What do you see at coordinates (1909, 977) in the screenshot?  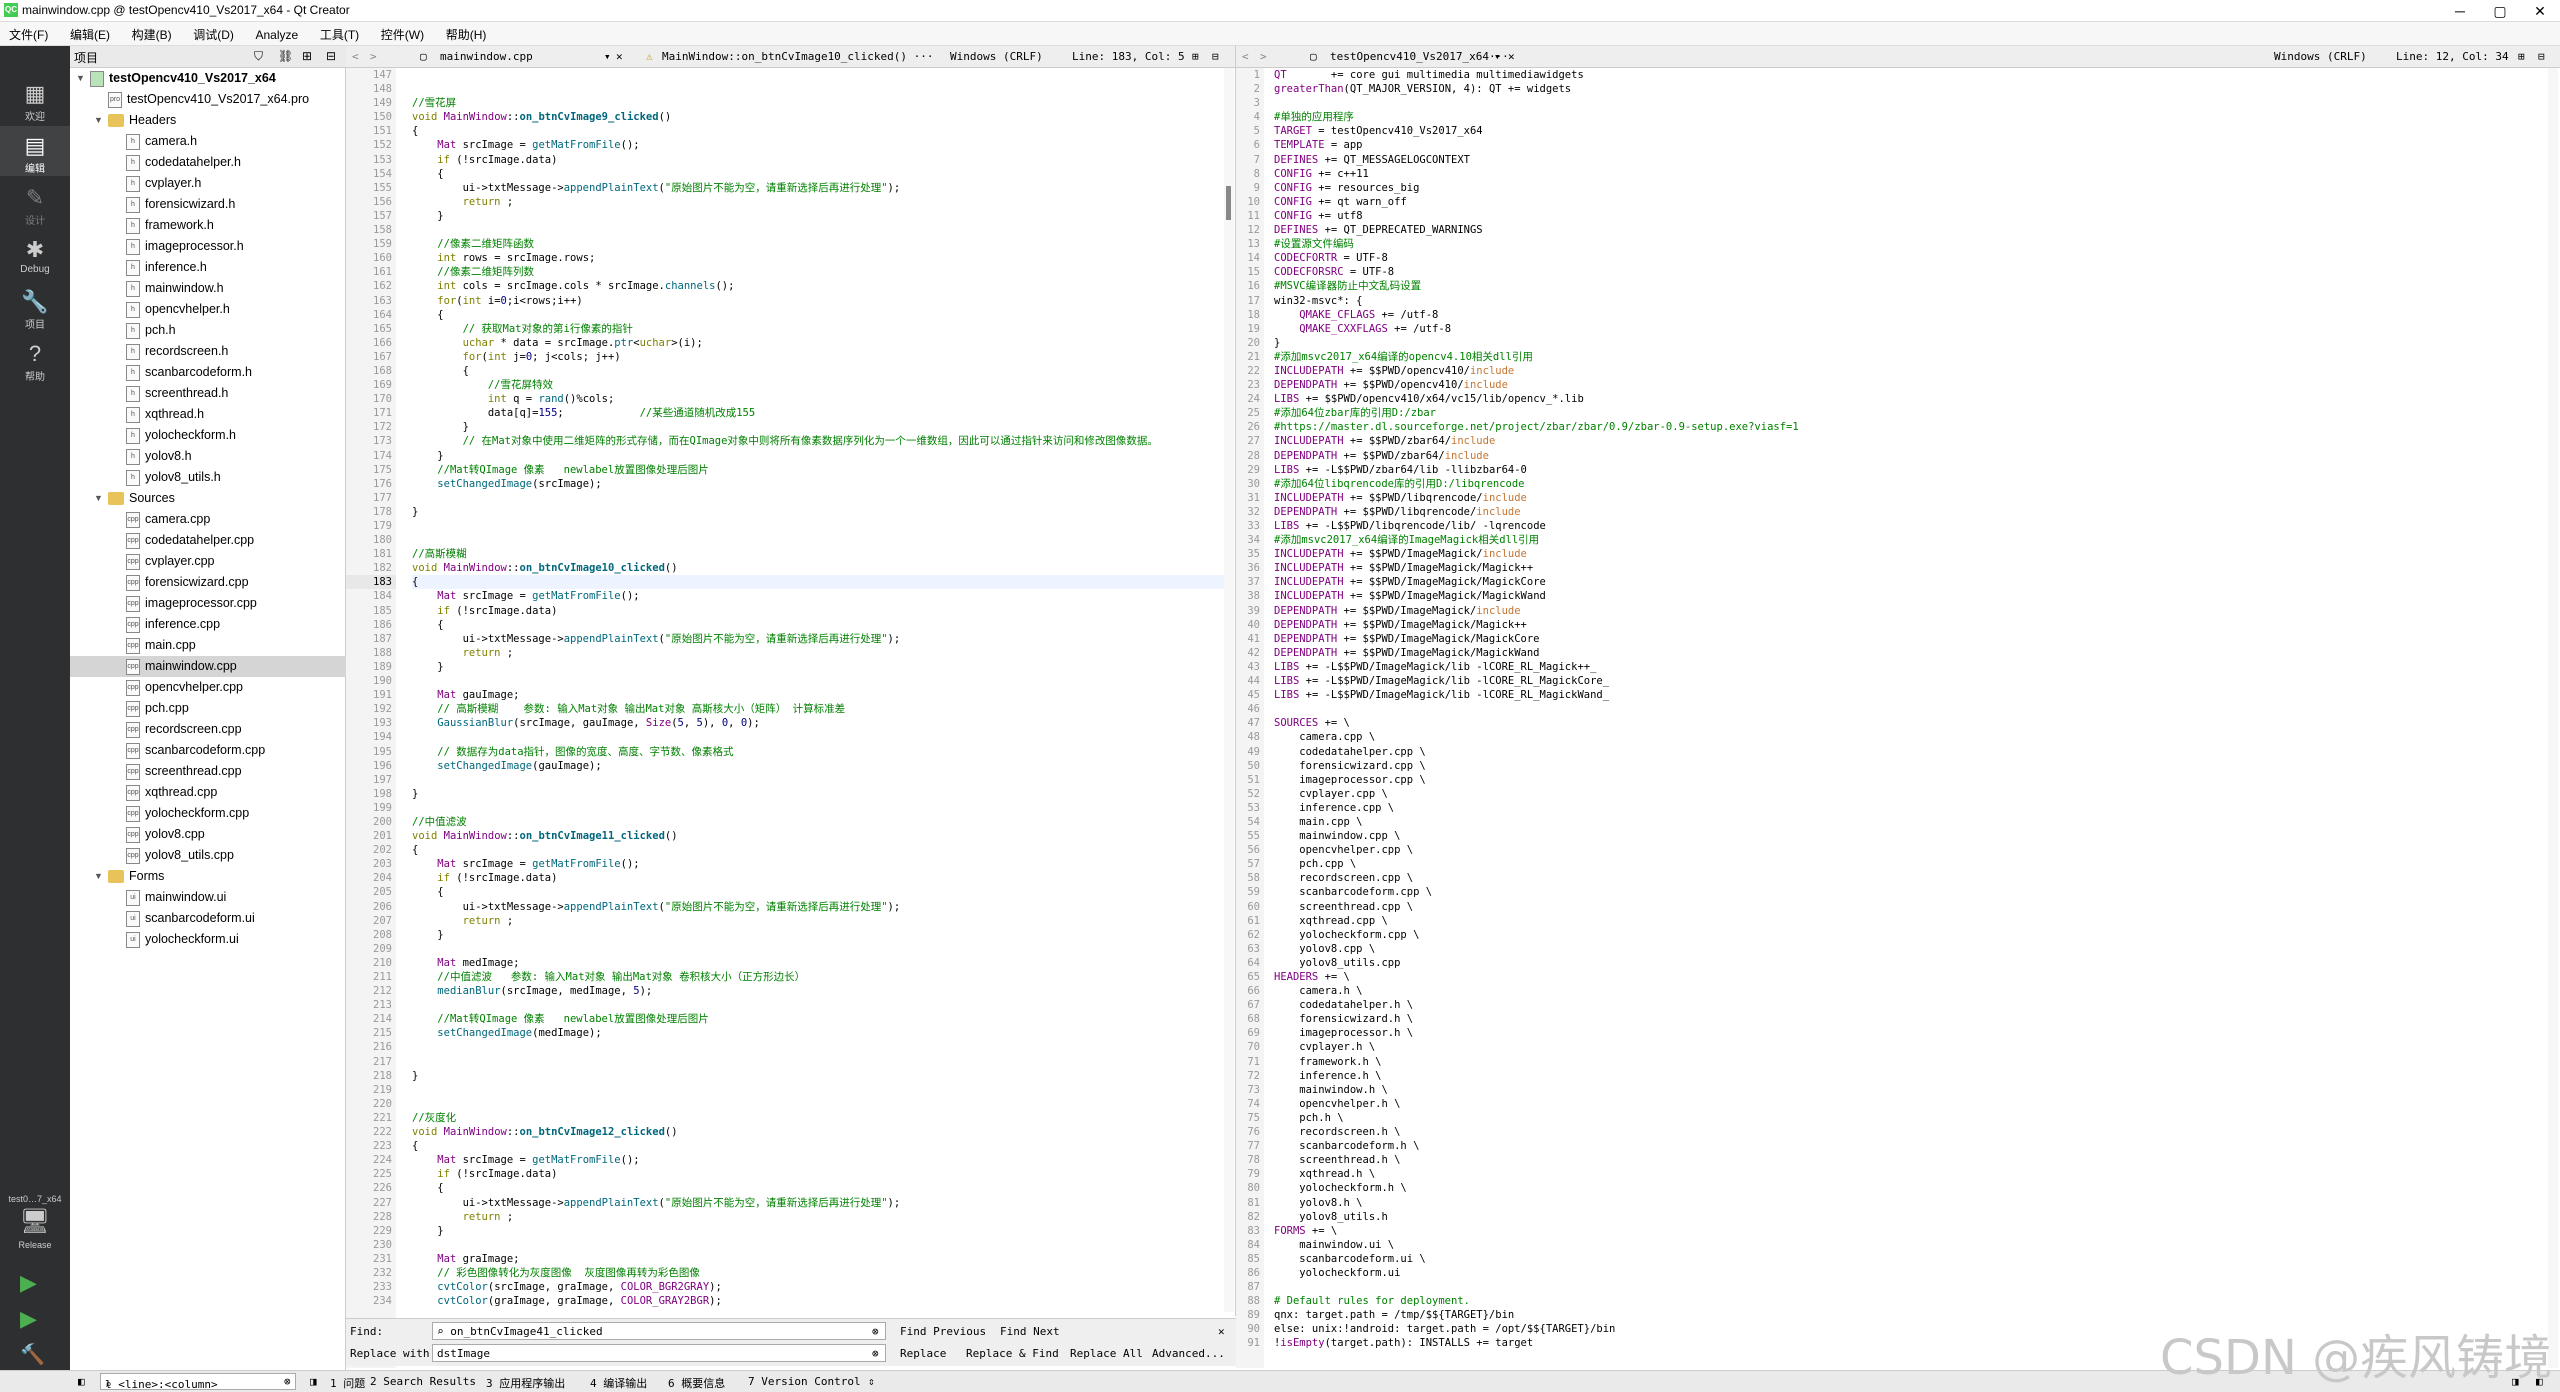 I see `code-line: HEADERS += \` at bounding box center [1909, 977].